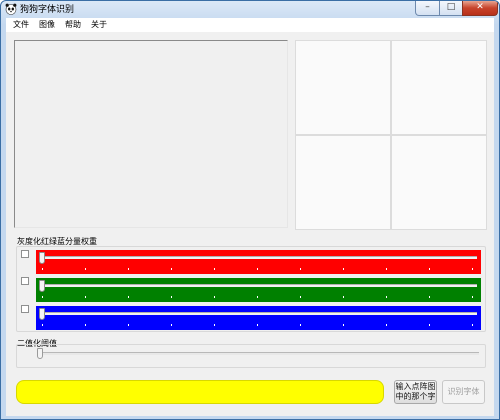  I want to click on preview-cell-top-left, so click(343, 87).